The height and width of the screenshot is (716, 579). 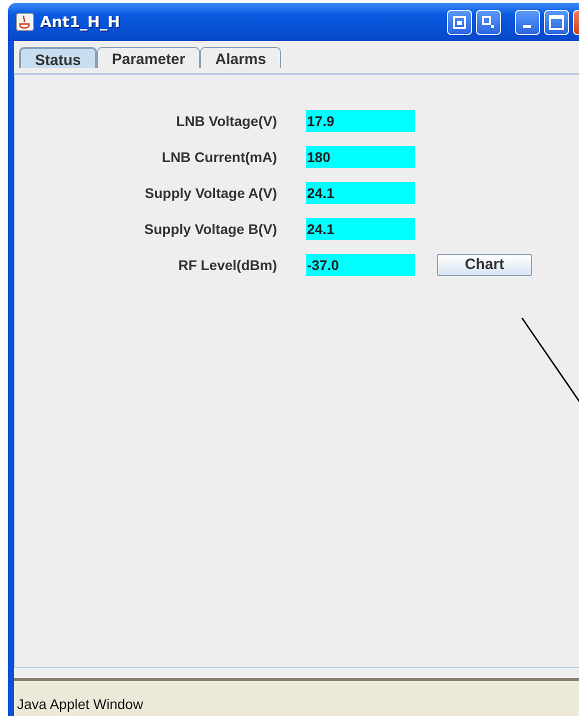 What do you see at coordinates (360, 157) in the screenshot?
I see `value-field: 180` at bounding box center [360, 157].